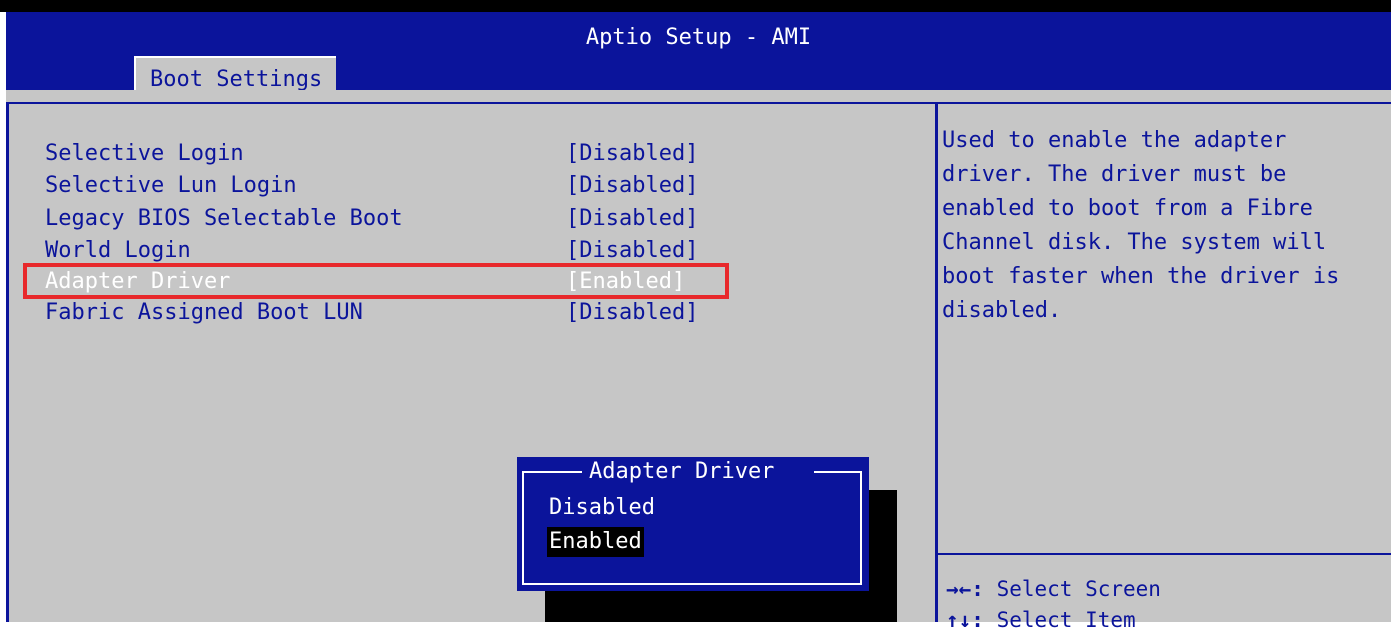 This screenshot has width=1391, height=635. What do you see at coordinates (144, 153) in the screenshot?
I see `setting-label: Selective Login` at bounding box center [144, 153].